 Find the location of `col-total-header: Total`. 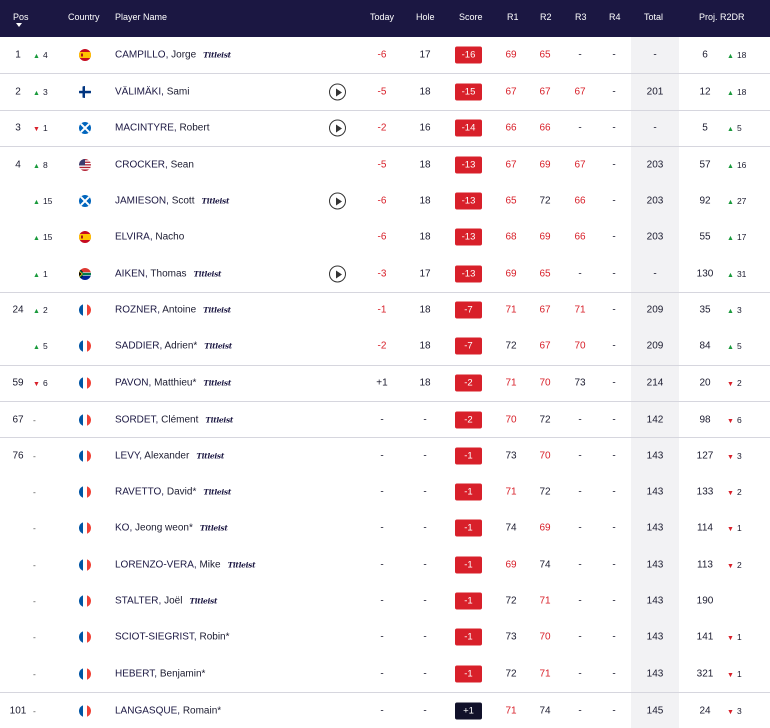

col-total-header: Total is located at coordinates (653, 17).